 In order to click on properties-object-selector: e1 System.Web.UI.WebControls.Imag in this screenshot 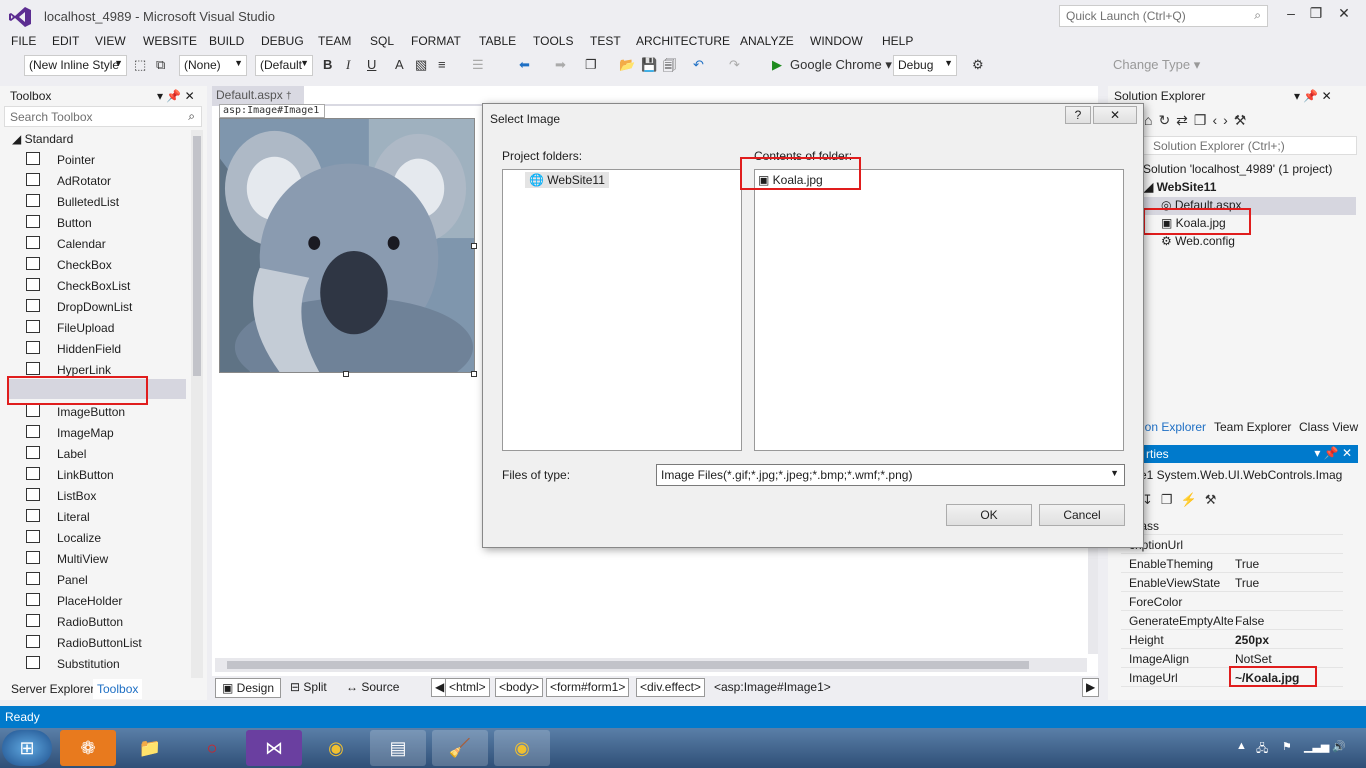, I will do `click(1249, 476)`.